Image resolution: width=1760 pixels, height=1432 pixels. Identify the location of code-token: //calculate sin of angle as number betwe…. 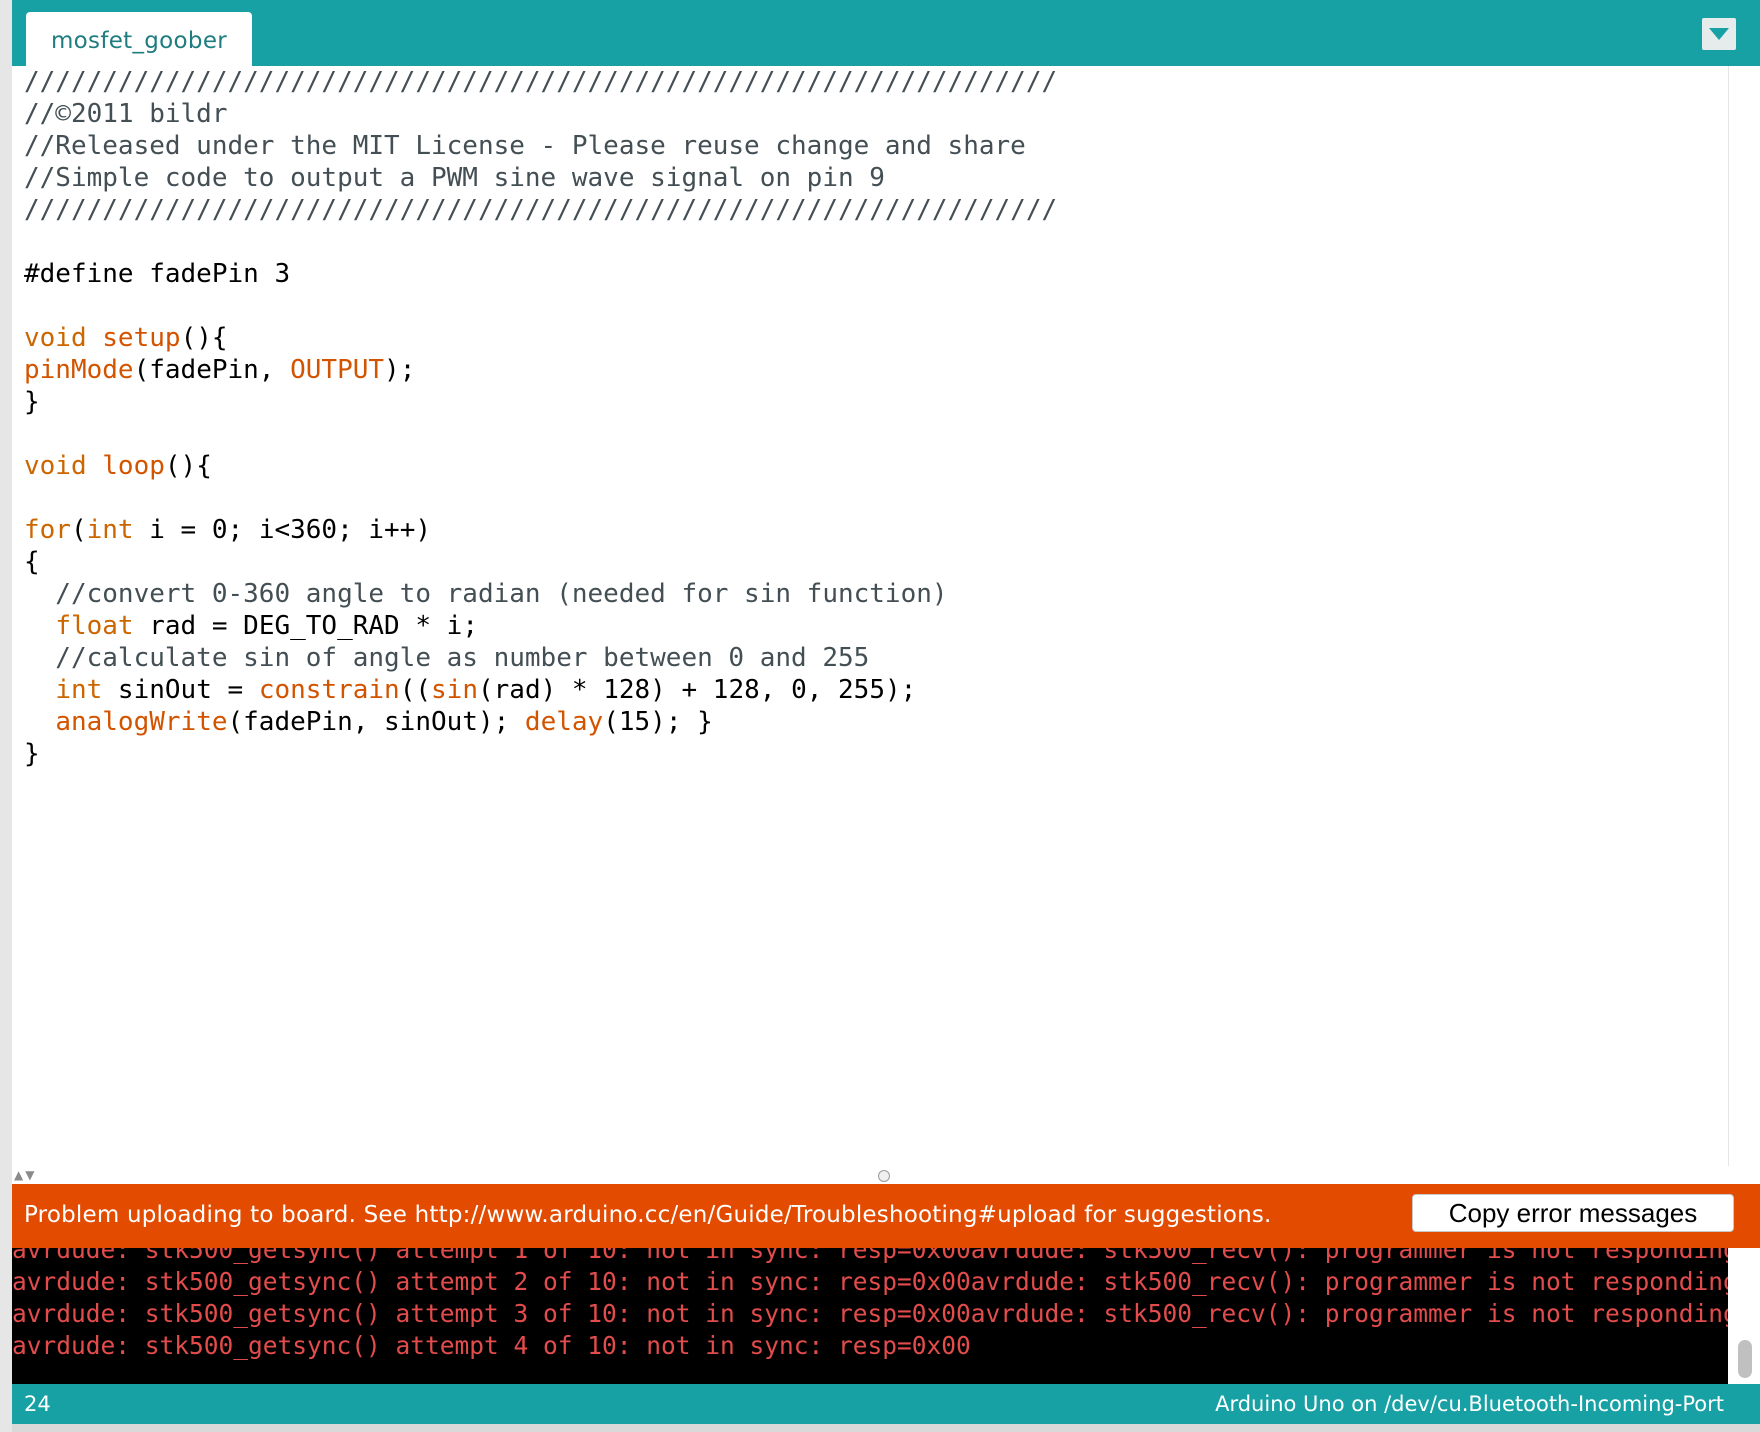
(447, 658).